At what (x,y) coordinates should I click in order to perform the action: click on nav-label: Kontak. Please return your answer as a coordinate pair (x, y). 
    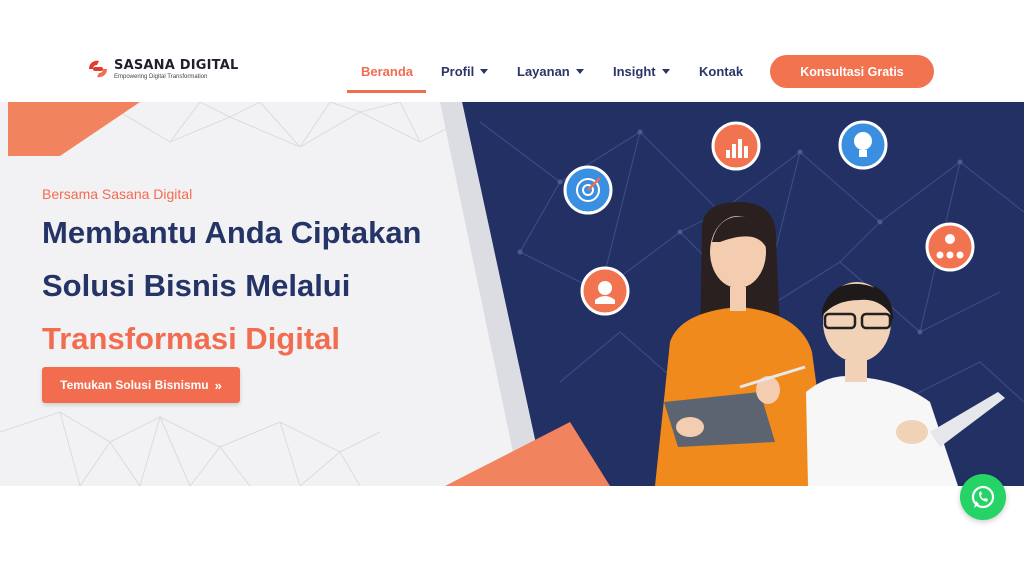
    Looking at the image, I should click on (721, 71).